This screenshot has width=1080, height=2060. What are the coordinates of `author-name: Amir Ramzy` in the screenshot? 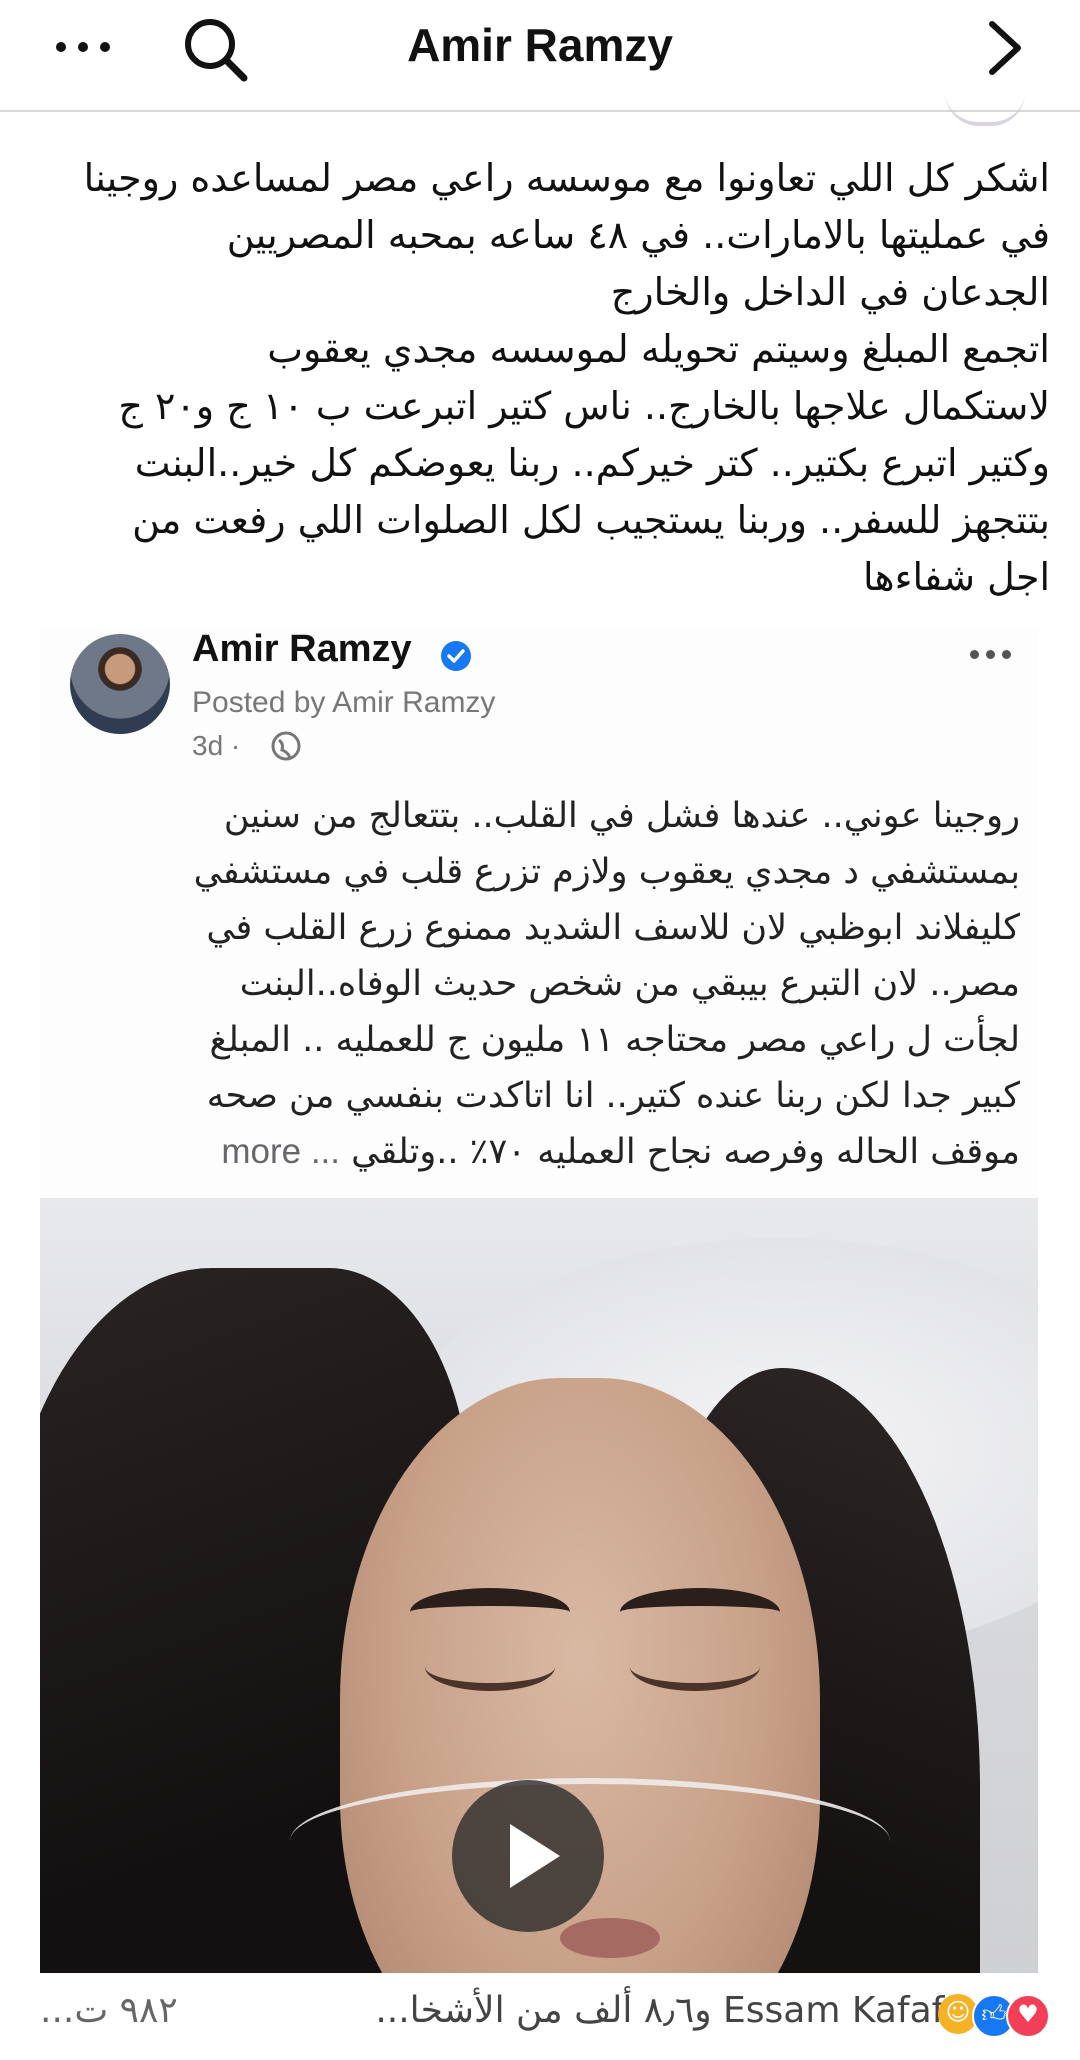 It's located at (302, 649).